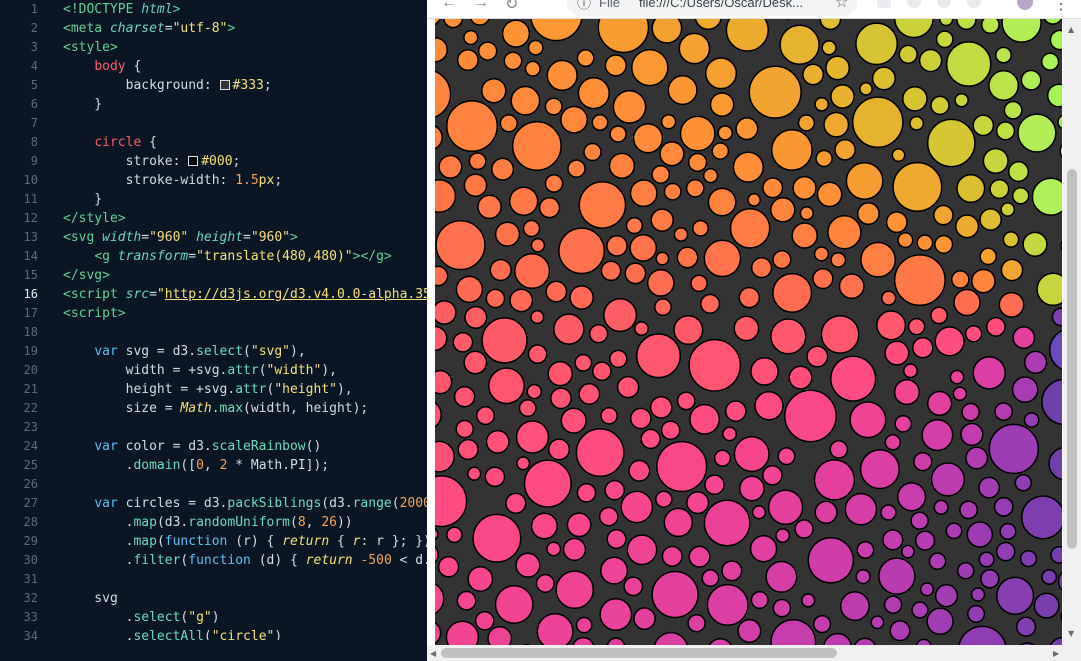  I want to click on address-bar: ⓘ File file:///C:/Users/Oscar/Desk... ☆, so click(712, 8).